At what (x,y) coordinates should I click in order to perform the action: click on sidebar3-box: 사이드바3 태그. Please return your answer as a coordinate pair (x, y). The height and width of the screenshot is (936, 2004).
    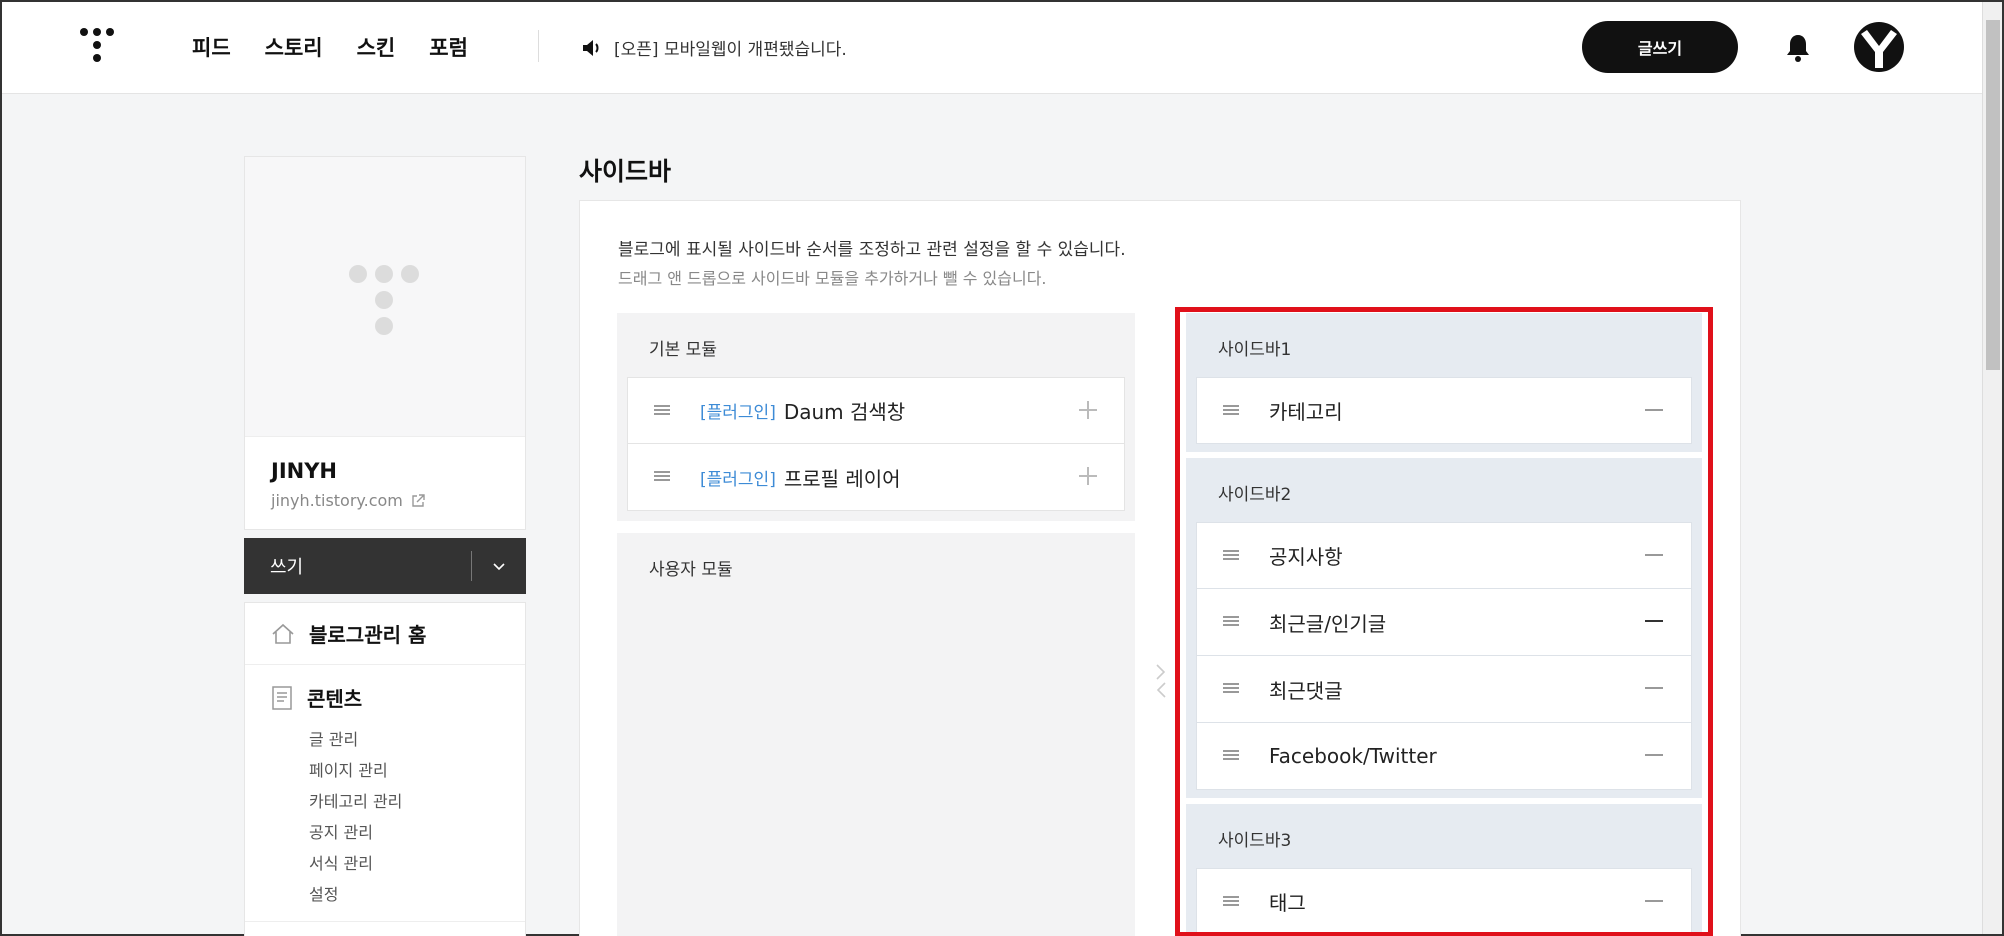
    Looking at the image, I should click on (1444, 870).